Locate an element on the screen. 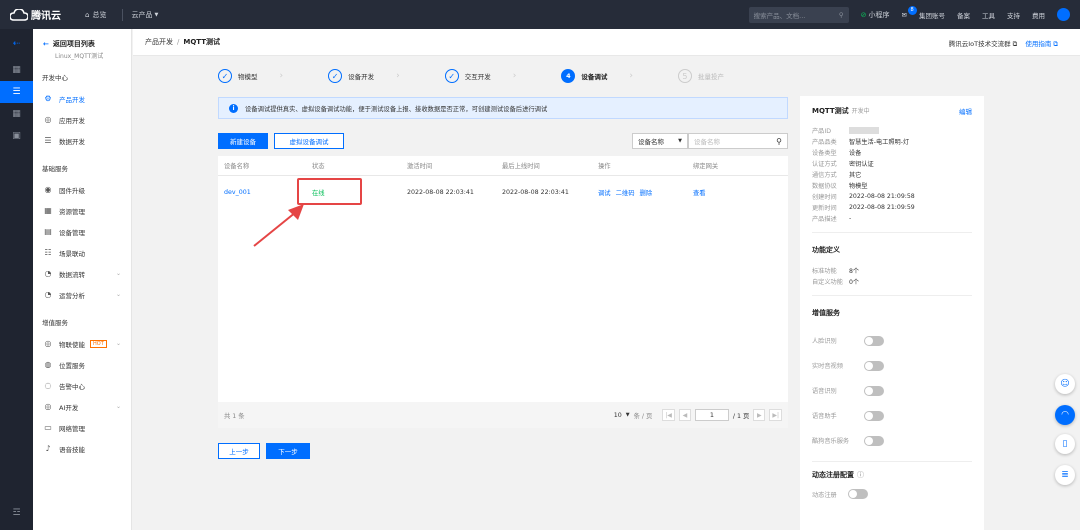 This screenshot has height=530, width=1080. sidebar-item-label: AI开发 is located at coordinates (69, 407).